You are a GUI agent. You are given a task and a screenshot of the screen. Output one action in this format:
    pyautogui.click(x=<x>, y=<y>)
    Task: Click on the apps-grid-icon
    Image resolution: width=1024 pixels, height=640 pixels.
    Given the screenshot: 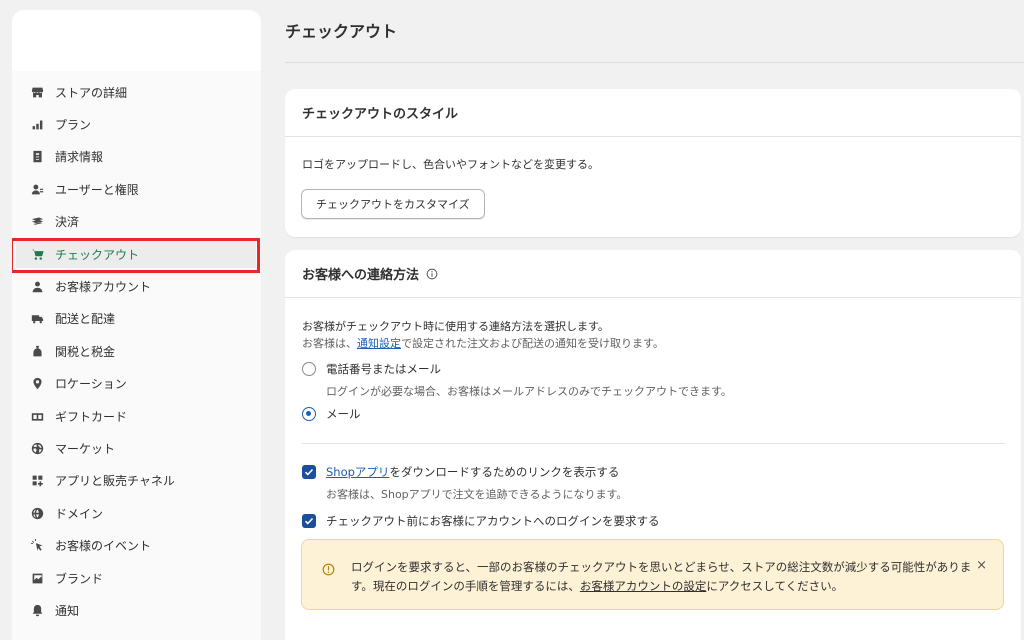 What is the action you would take?
    pyautogui.click(x=37, y=481)
    